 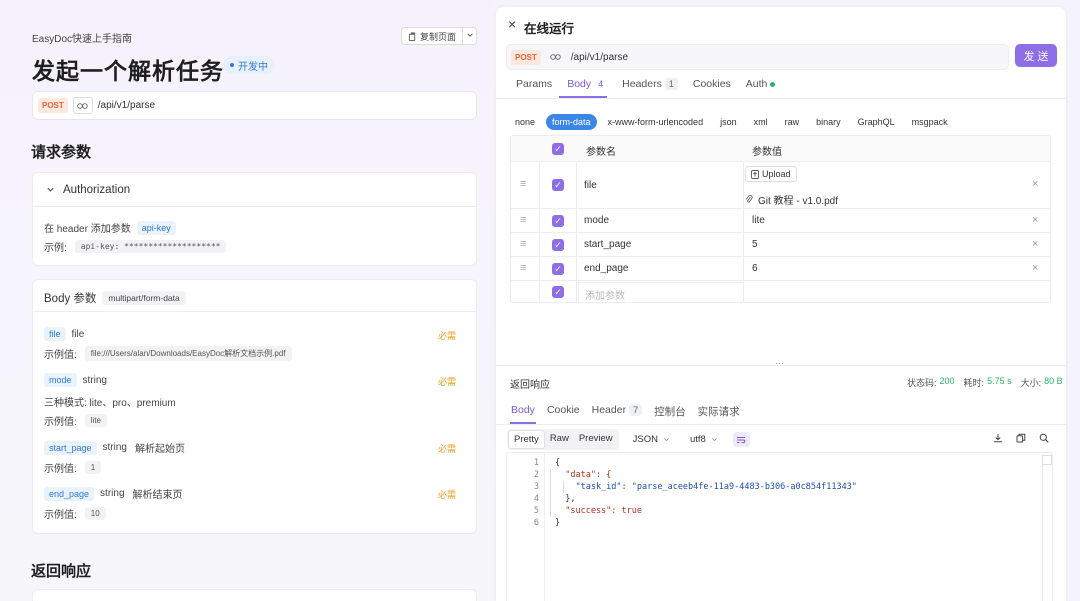 What do you see at coordinates (607, 244) in the screenshot?
I see `param-name-cell: start_page` at bounding box center [607, 244].